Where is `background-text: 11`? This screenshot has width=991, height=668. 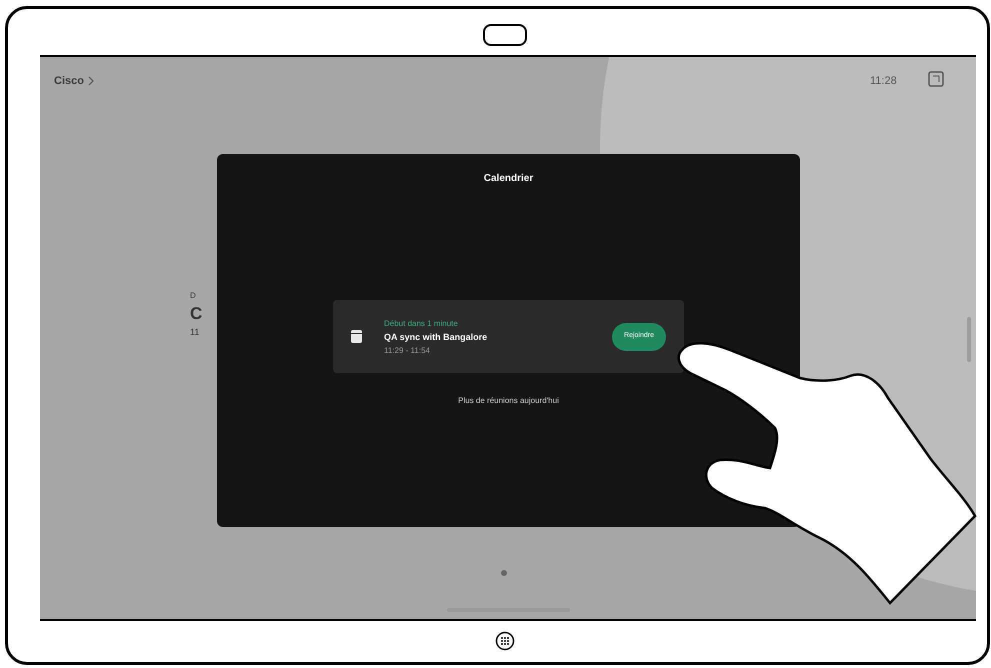 background-text: 11 is located at coordinates (195, 332).